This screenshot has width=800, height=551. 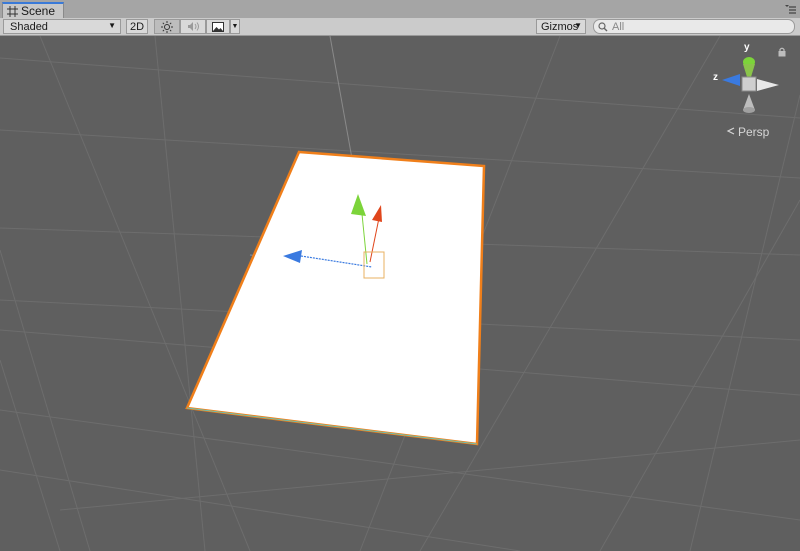 I want to click on shading-mode-label: Shaded, so click(x=29, y=26).